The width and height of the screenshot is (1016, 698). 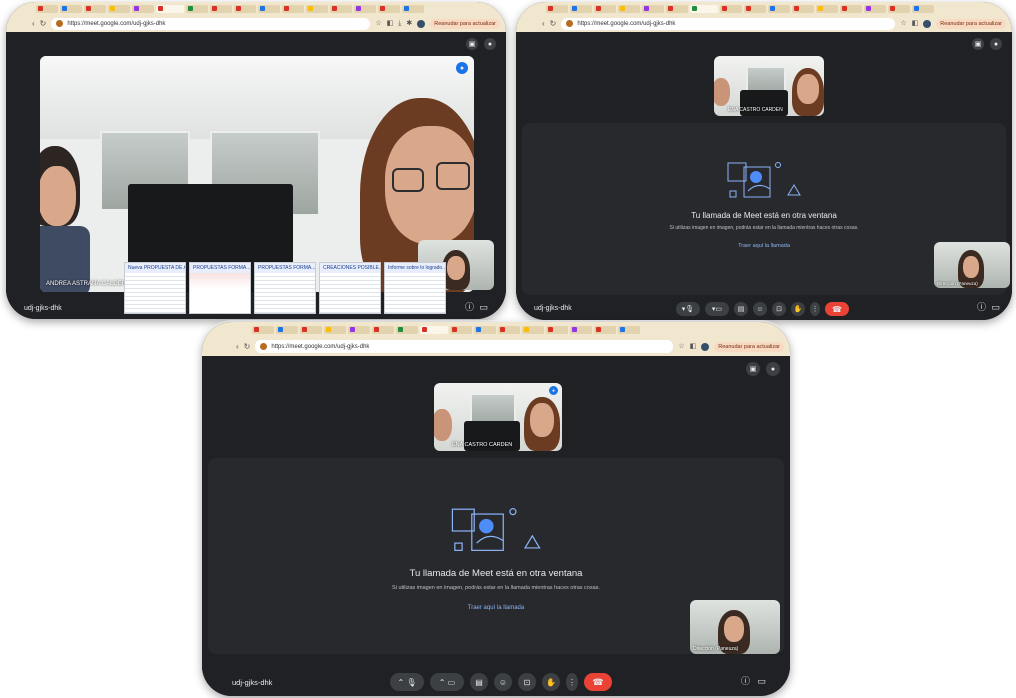 What do you see at coordinates (693, 346) in the screenshot?
I see `extension-icon: ◧` at bounding box center [693, 346].